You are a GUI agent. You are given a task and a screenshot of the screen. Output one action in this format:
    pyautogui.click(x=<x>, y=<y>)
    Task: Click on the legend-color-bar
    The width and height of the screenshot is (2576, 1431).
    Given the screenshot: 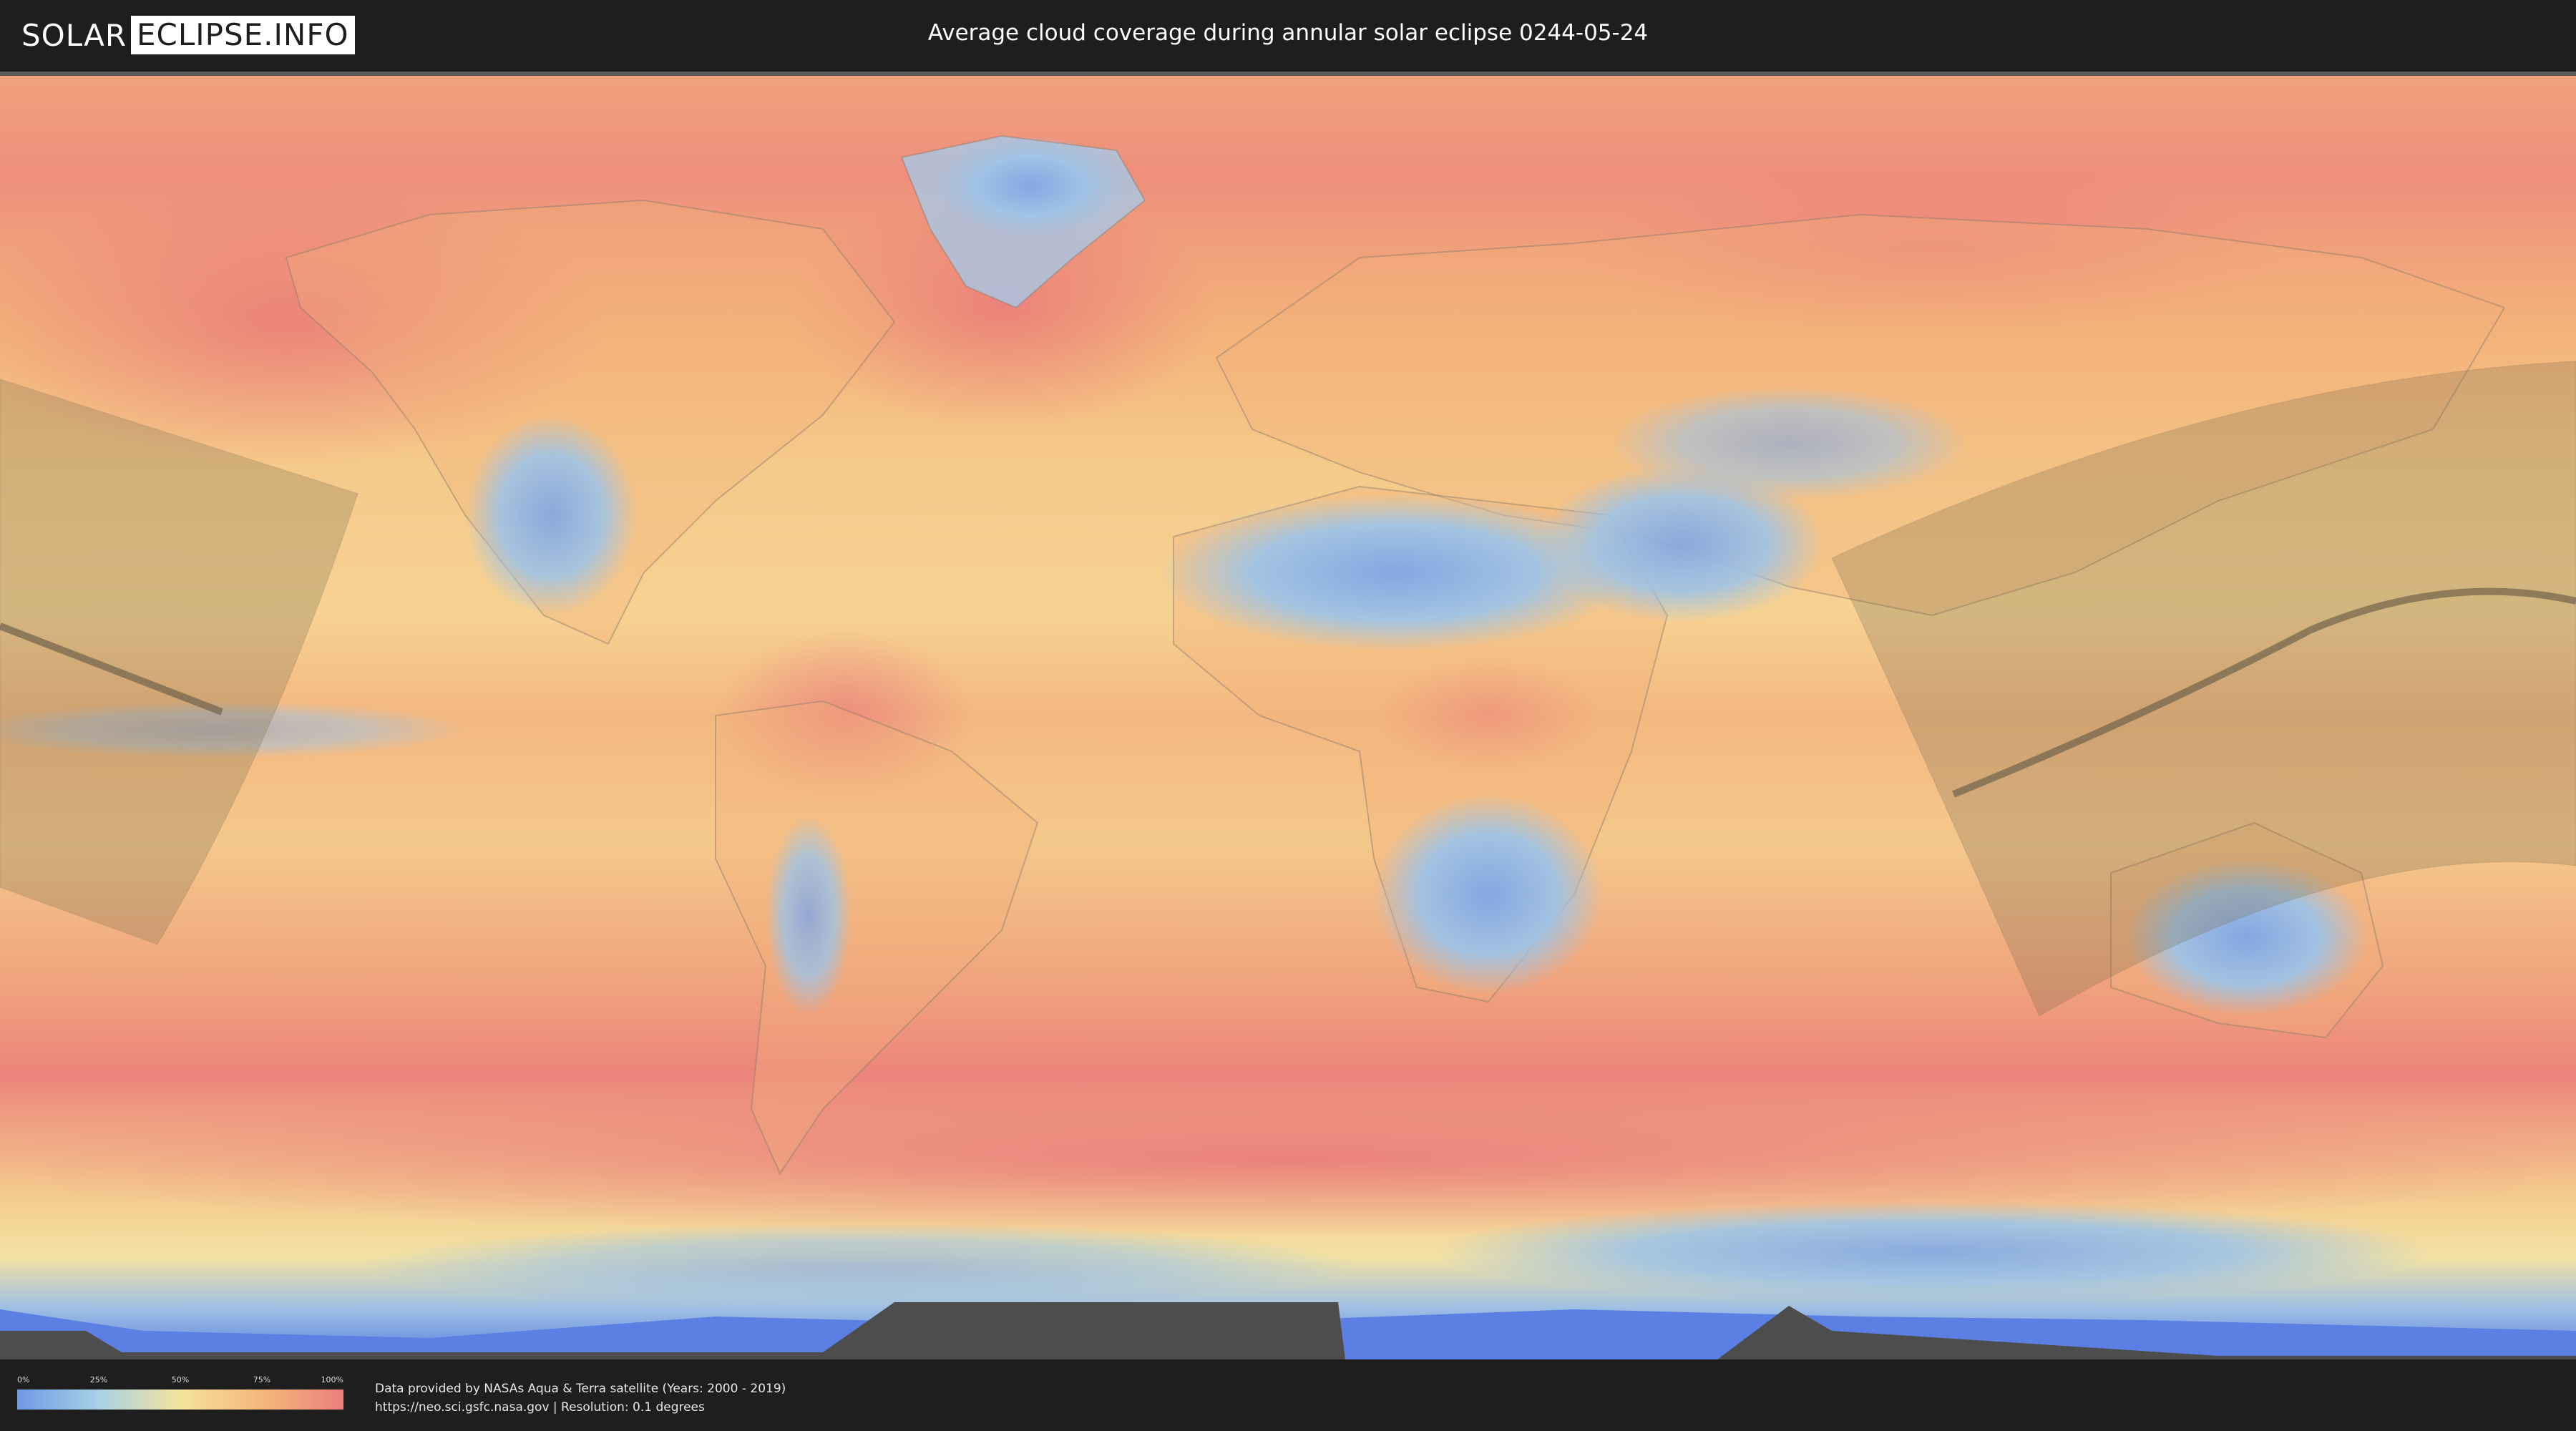 What is the action you would take?
    pyautogui.click(x=180, y=1400)
    